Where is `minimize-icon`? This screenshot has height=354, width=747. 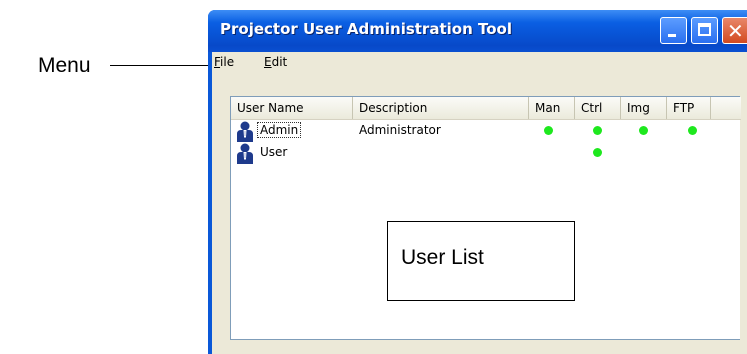
minimize-icon is located at coordinates (672, 35).